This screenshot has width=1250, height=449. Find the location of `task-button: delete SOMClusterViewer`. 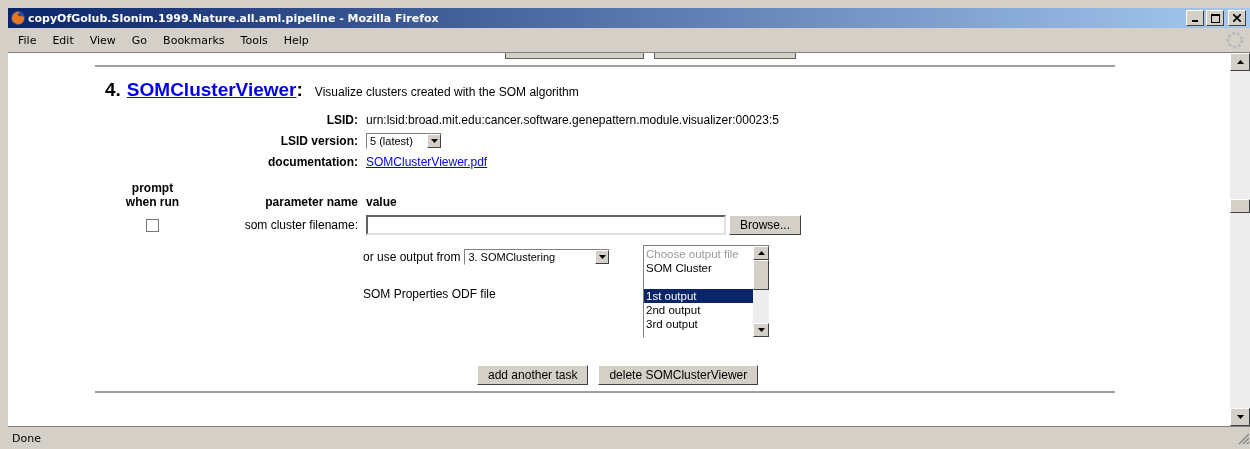

task-button: delete SOMClusterViewer is located at coordinates (678, 375).